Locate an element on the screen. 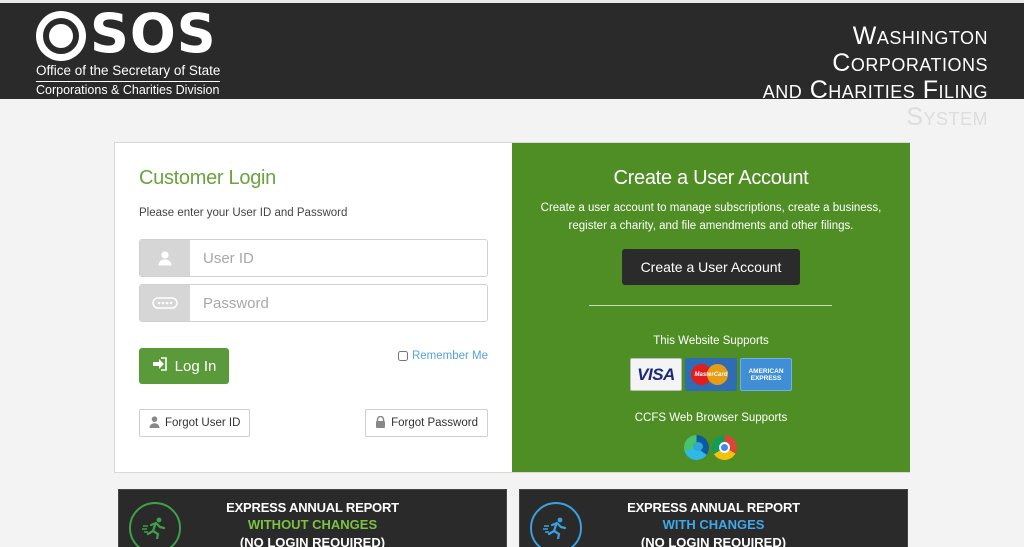 This screenshot has width=1024, height=547. user-id-field is located at coordinates (313, 258).